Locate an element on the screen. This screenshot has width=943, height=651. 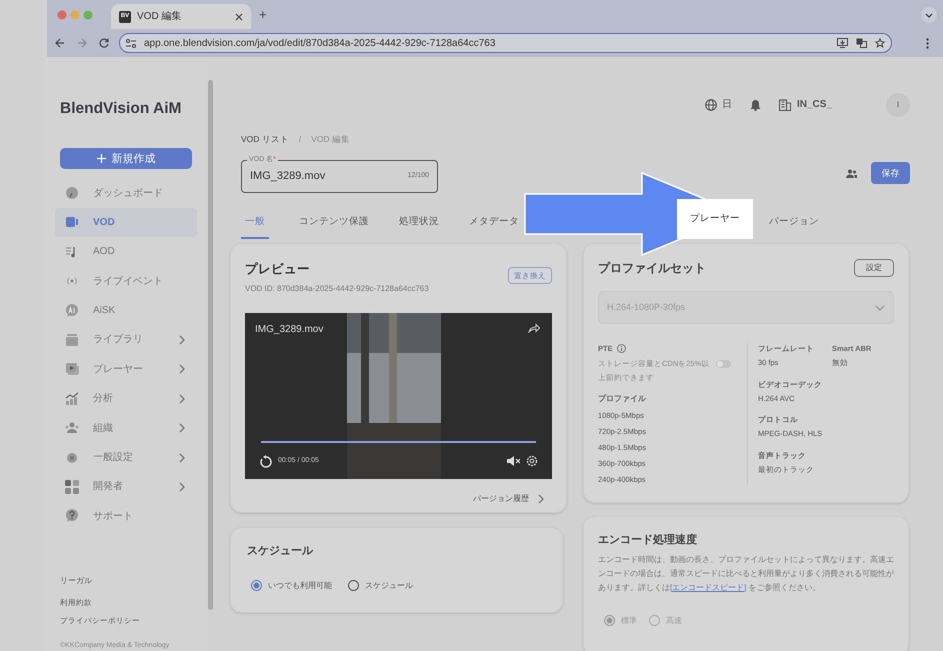
card-title: プロファイルセット is located at coordinates (652, 268).